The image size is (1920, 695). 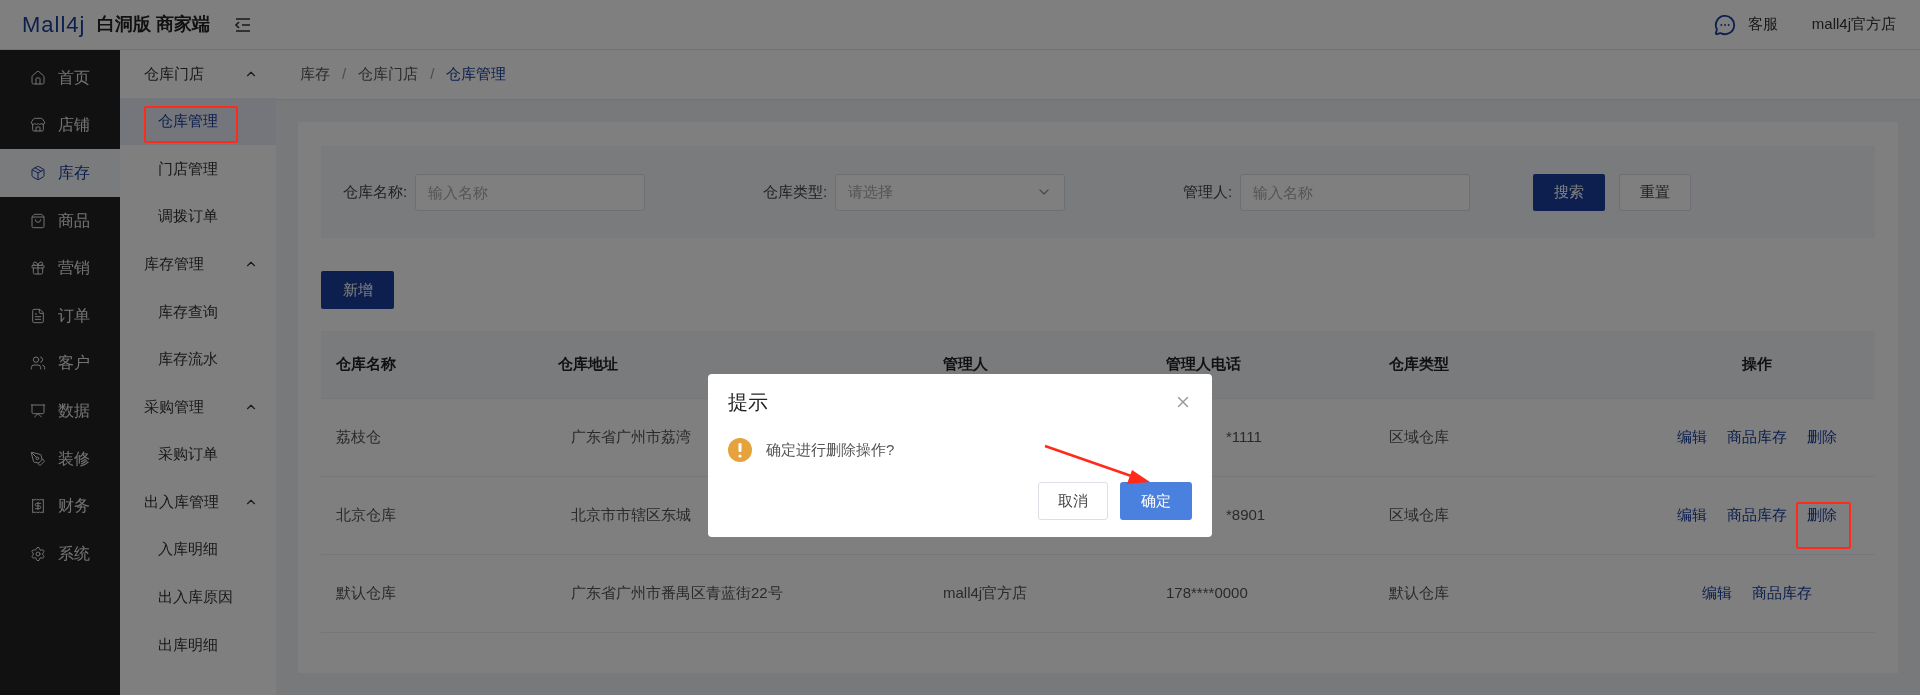 I want to click on app-title: 白洞版 商家端, so click(x=154, y=24).